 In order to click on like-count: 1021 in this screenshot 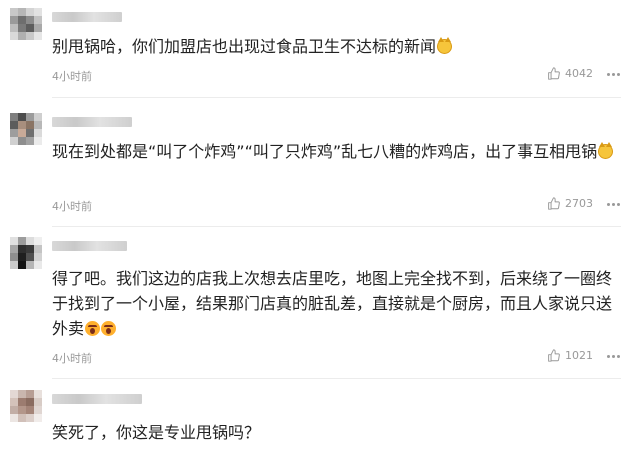, I will do `click(579, 355)`.